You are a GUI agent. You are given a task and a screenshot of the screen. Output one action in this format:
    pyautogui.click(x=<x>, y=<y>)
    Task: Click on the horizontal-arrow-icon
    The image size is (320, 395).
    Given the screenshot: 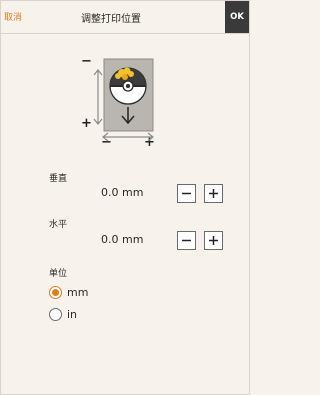 What is the action you would take?
    pyautogui.click(x=128, y=137)
    